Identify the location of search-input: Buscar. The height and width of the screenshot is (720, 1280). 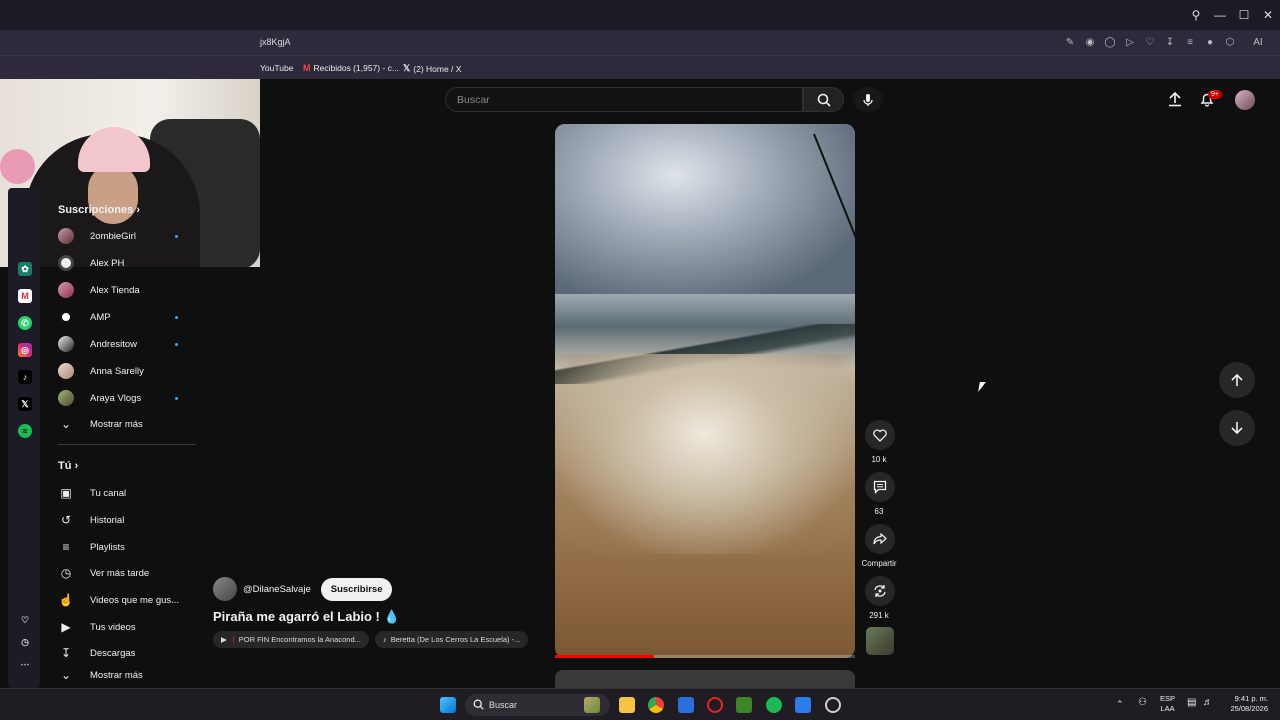
(624, 99).